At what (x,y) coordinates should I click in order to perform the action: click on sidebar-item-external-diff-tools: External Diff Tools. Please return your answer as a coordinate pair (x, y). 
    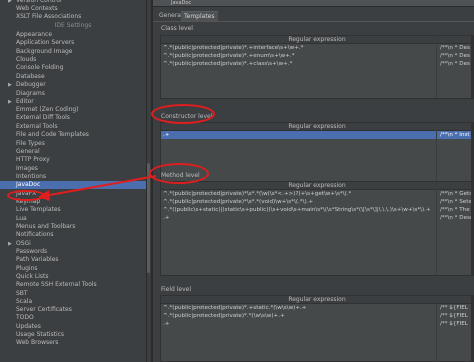
    Looking at the image, I should click on (43, 118).